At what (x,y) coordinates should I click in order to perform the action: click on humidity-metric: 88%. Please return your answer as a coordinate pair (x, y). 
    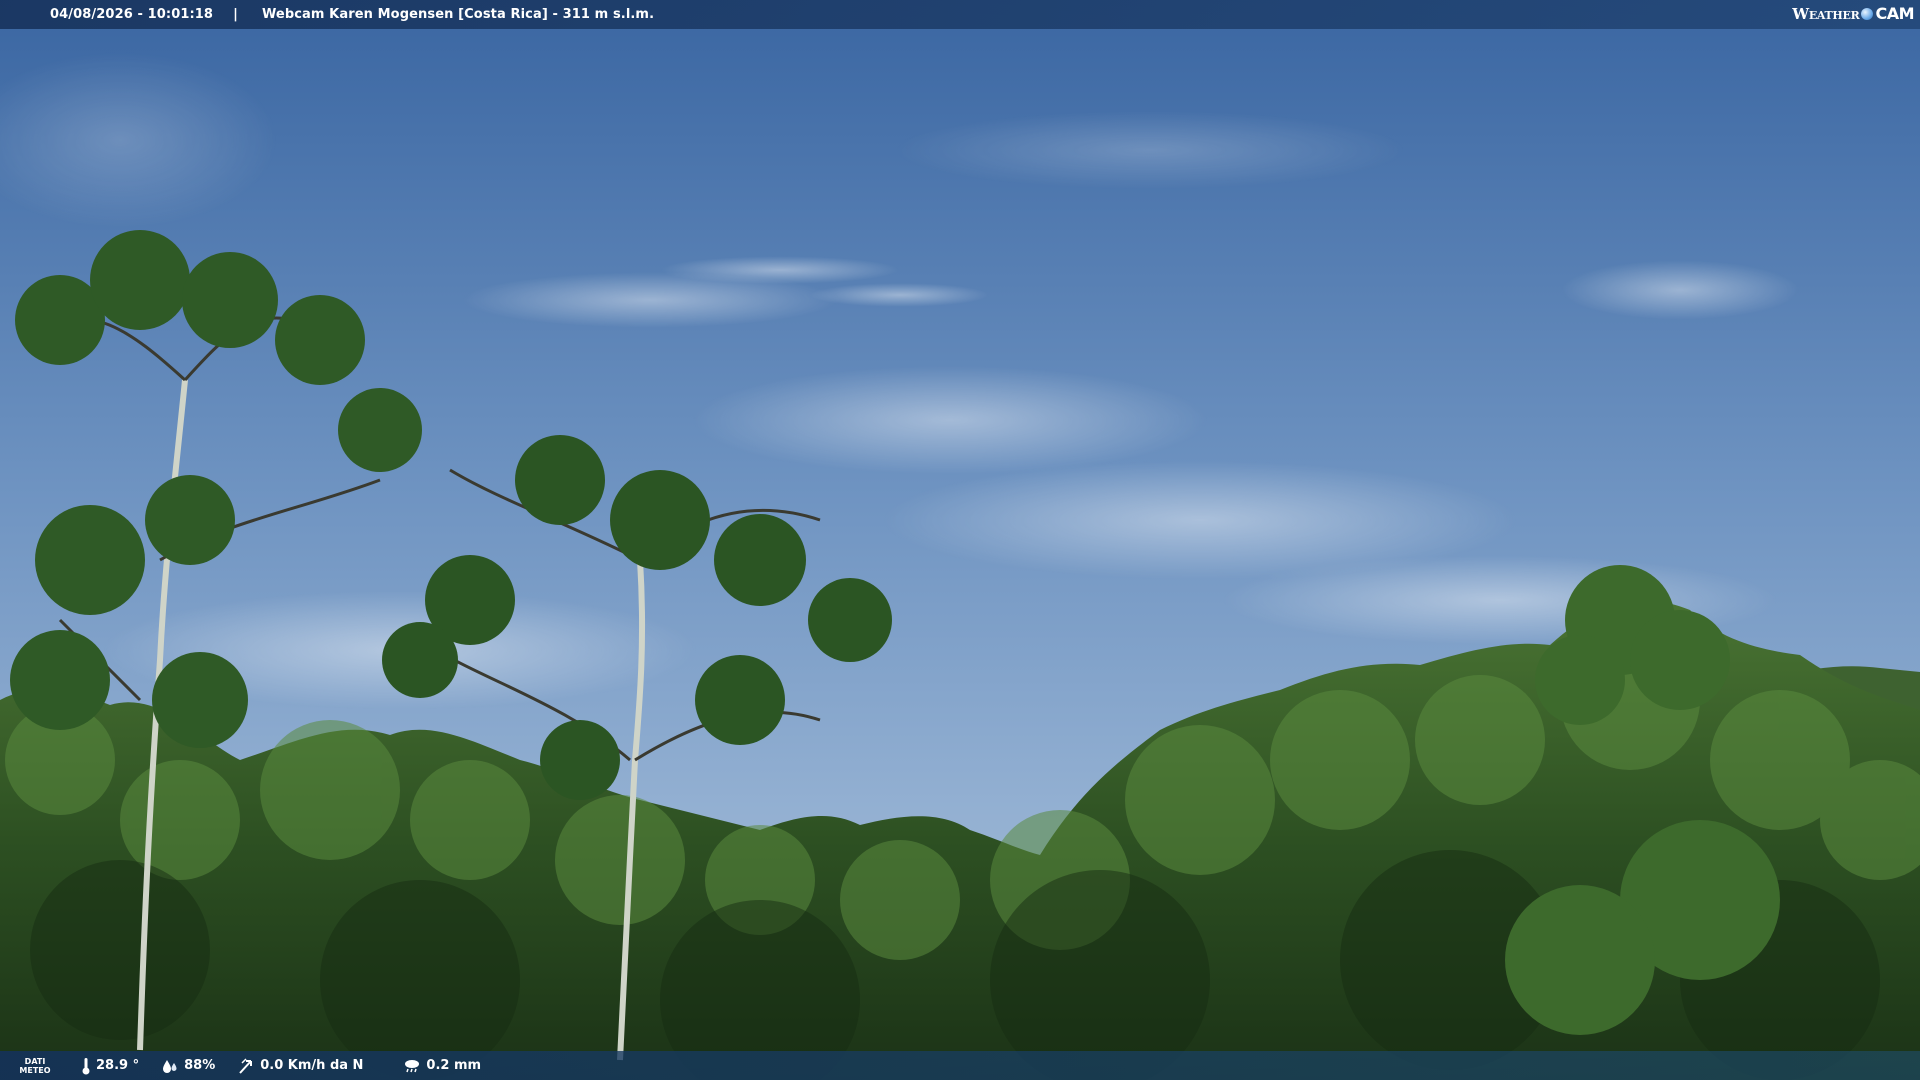
    Looking at the image, I should click on (188, 1066).